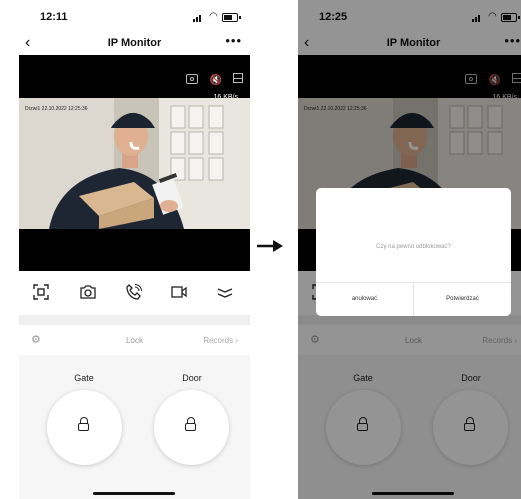 The width and height of the screenshot is (521, 499). Describe the element at coordinates (134, 427) in the screenshot. I see `lock-panel: Gate Door` at that location.